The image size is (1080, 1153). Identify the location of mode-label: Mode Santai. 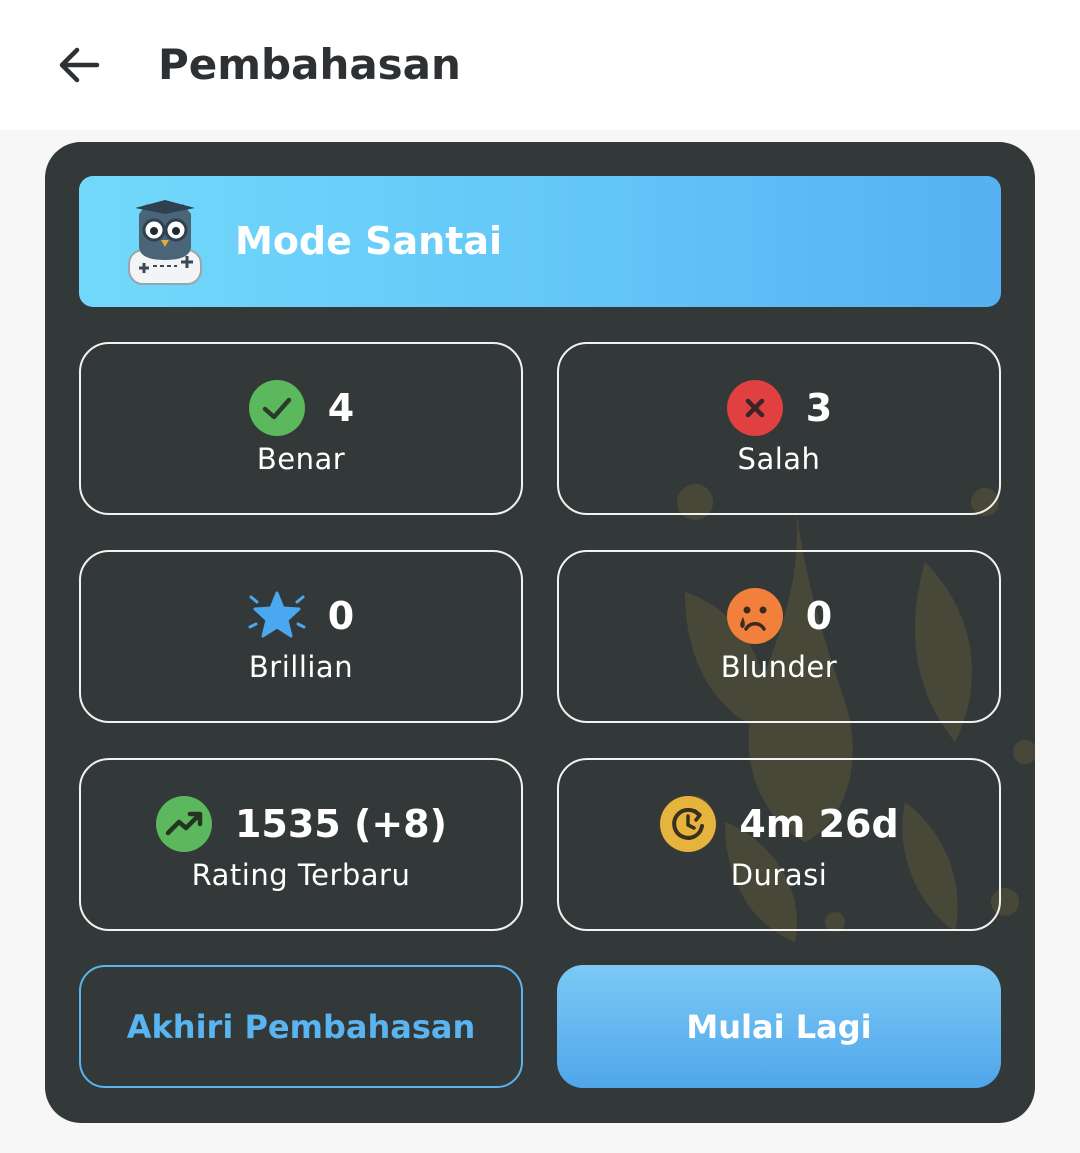
(369, 241).